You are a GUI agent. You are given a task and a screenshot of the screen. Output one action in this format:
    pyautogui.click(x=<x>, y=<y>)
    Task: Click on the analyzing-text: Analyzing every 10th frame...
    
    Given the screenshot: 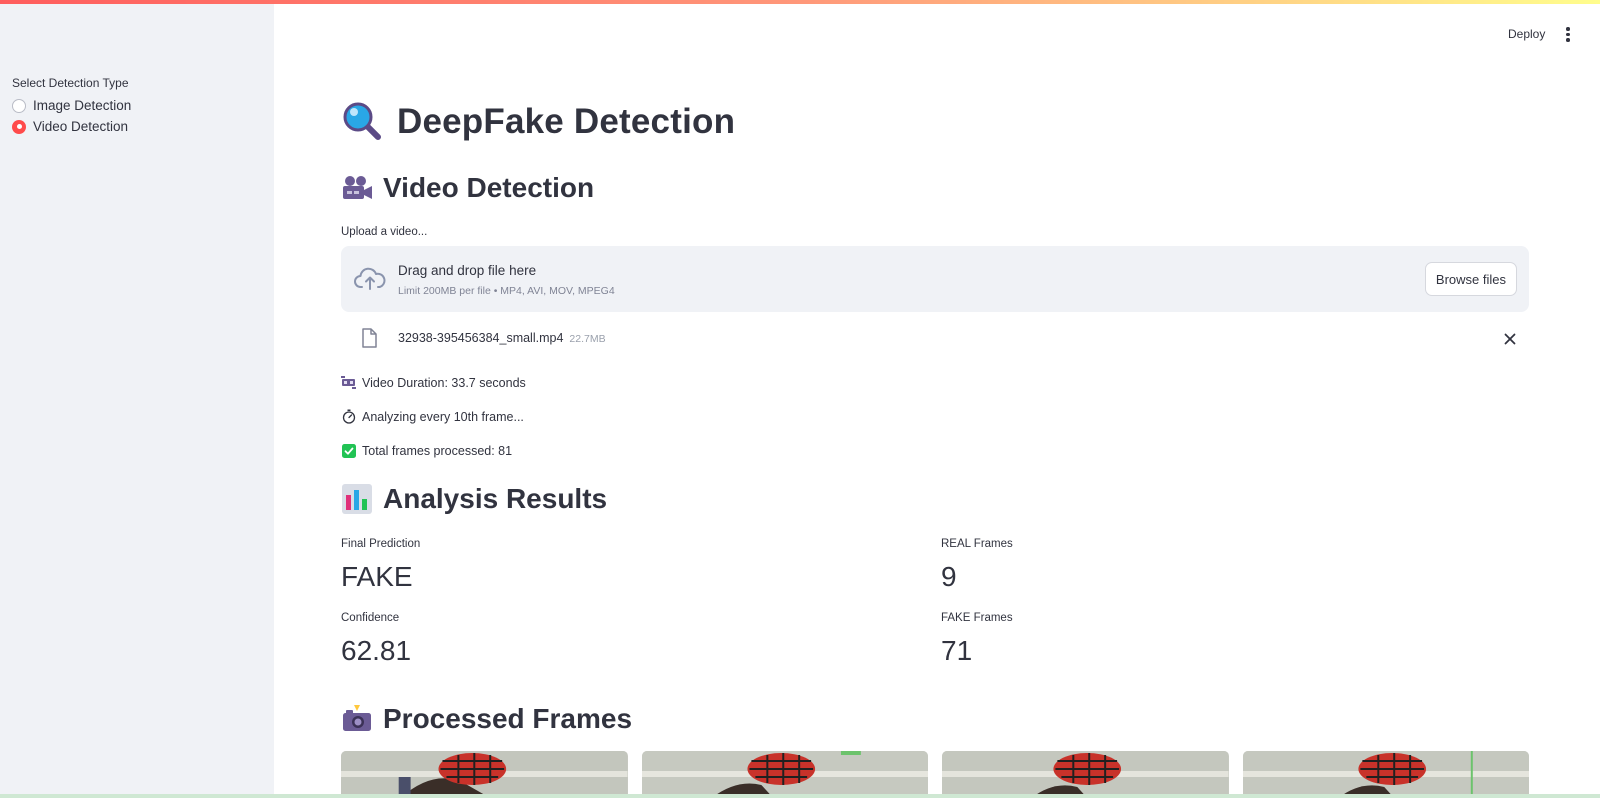 What is the action you would take?
    pyautogui.click(x=443, y=416)
    